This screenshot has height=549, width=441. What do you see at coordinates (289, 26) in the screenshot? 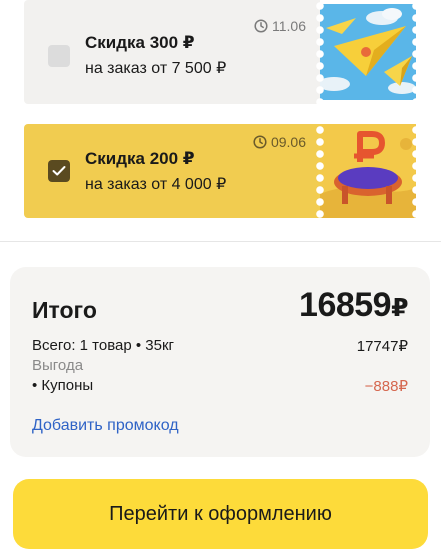
I see `coupon-date-text: 11.06` at bounding box center [289, 26].